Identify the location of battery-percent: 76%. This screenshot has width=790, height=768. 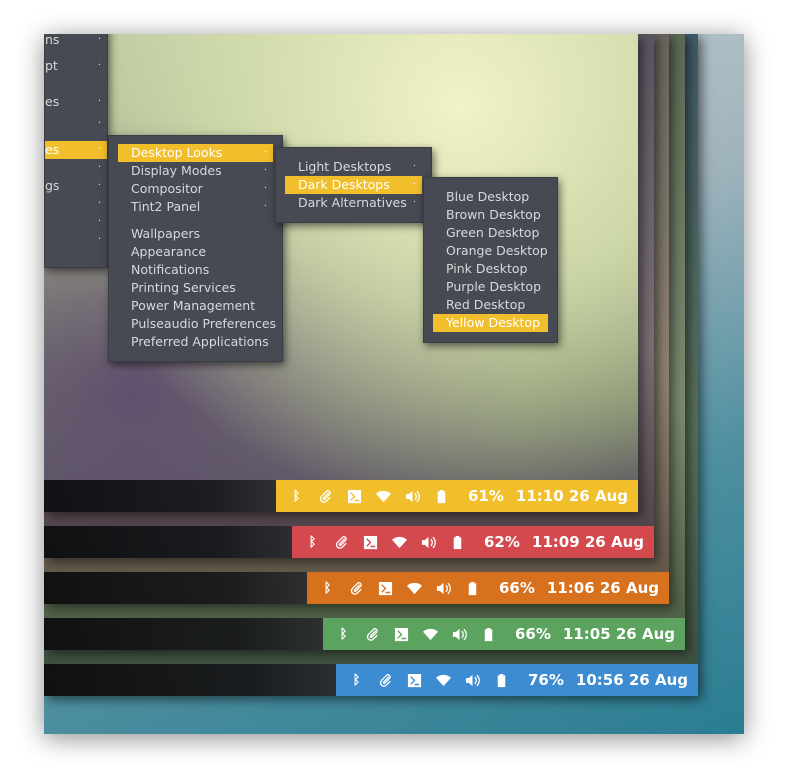
(546, 680).